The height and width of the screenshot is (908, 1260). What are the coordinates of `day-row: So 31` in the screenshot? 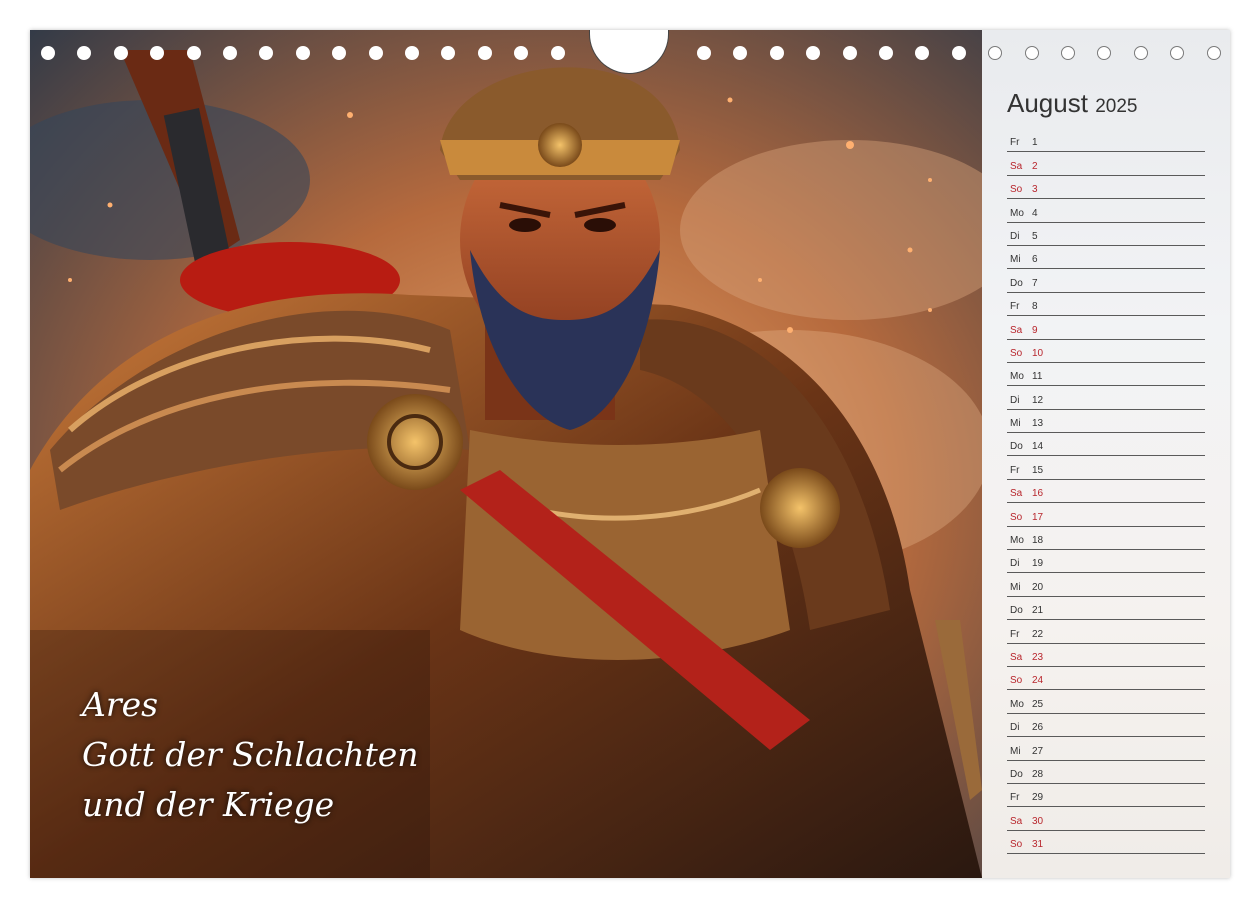 It's located at (1106, 843).